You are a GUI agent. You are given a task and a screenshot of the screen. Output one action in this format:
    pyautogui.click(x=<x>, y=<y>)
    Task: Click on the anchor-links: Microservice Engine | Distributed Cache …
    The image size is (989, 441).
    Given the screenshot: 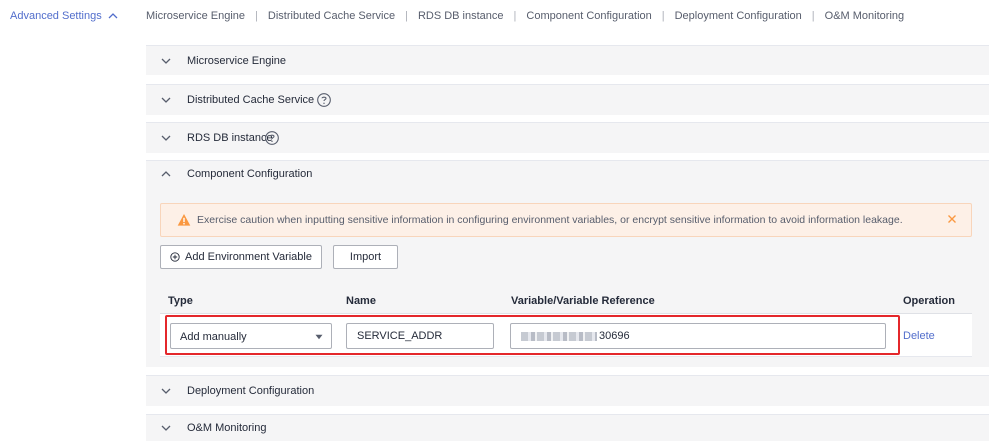 What is the action you would take?
    pyautogui.click(x=525, y=16)
    